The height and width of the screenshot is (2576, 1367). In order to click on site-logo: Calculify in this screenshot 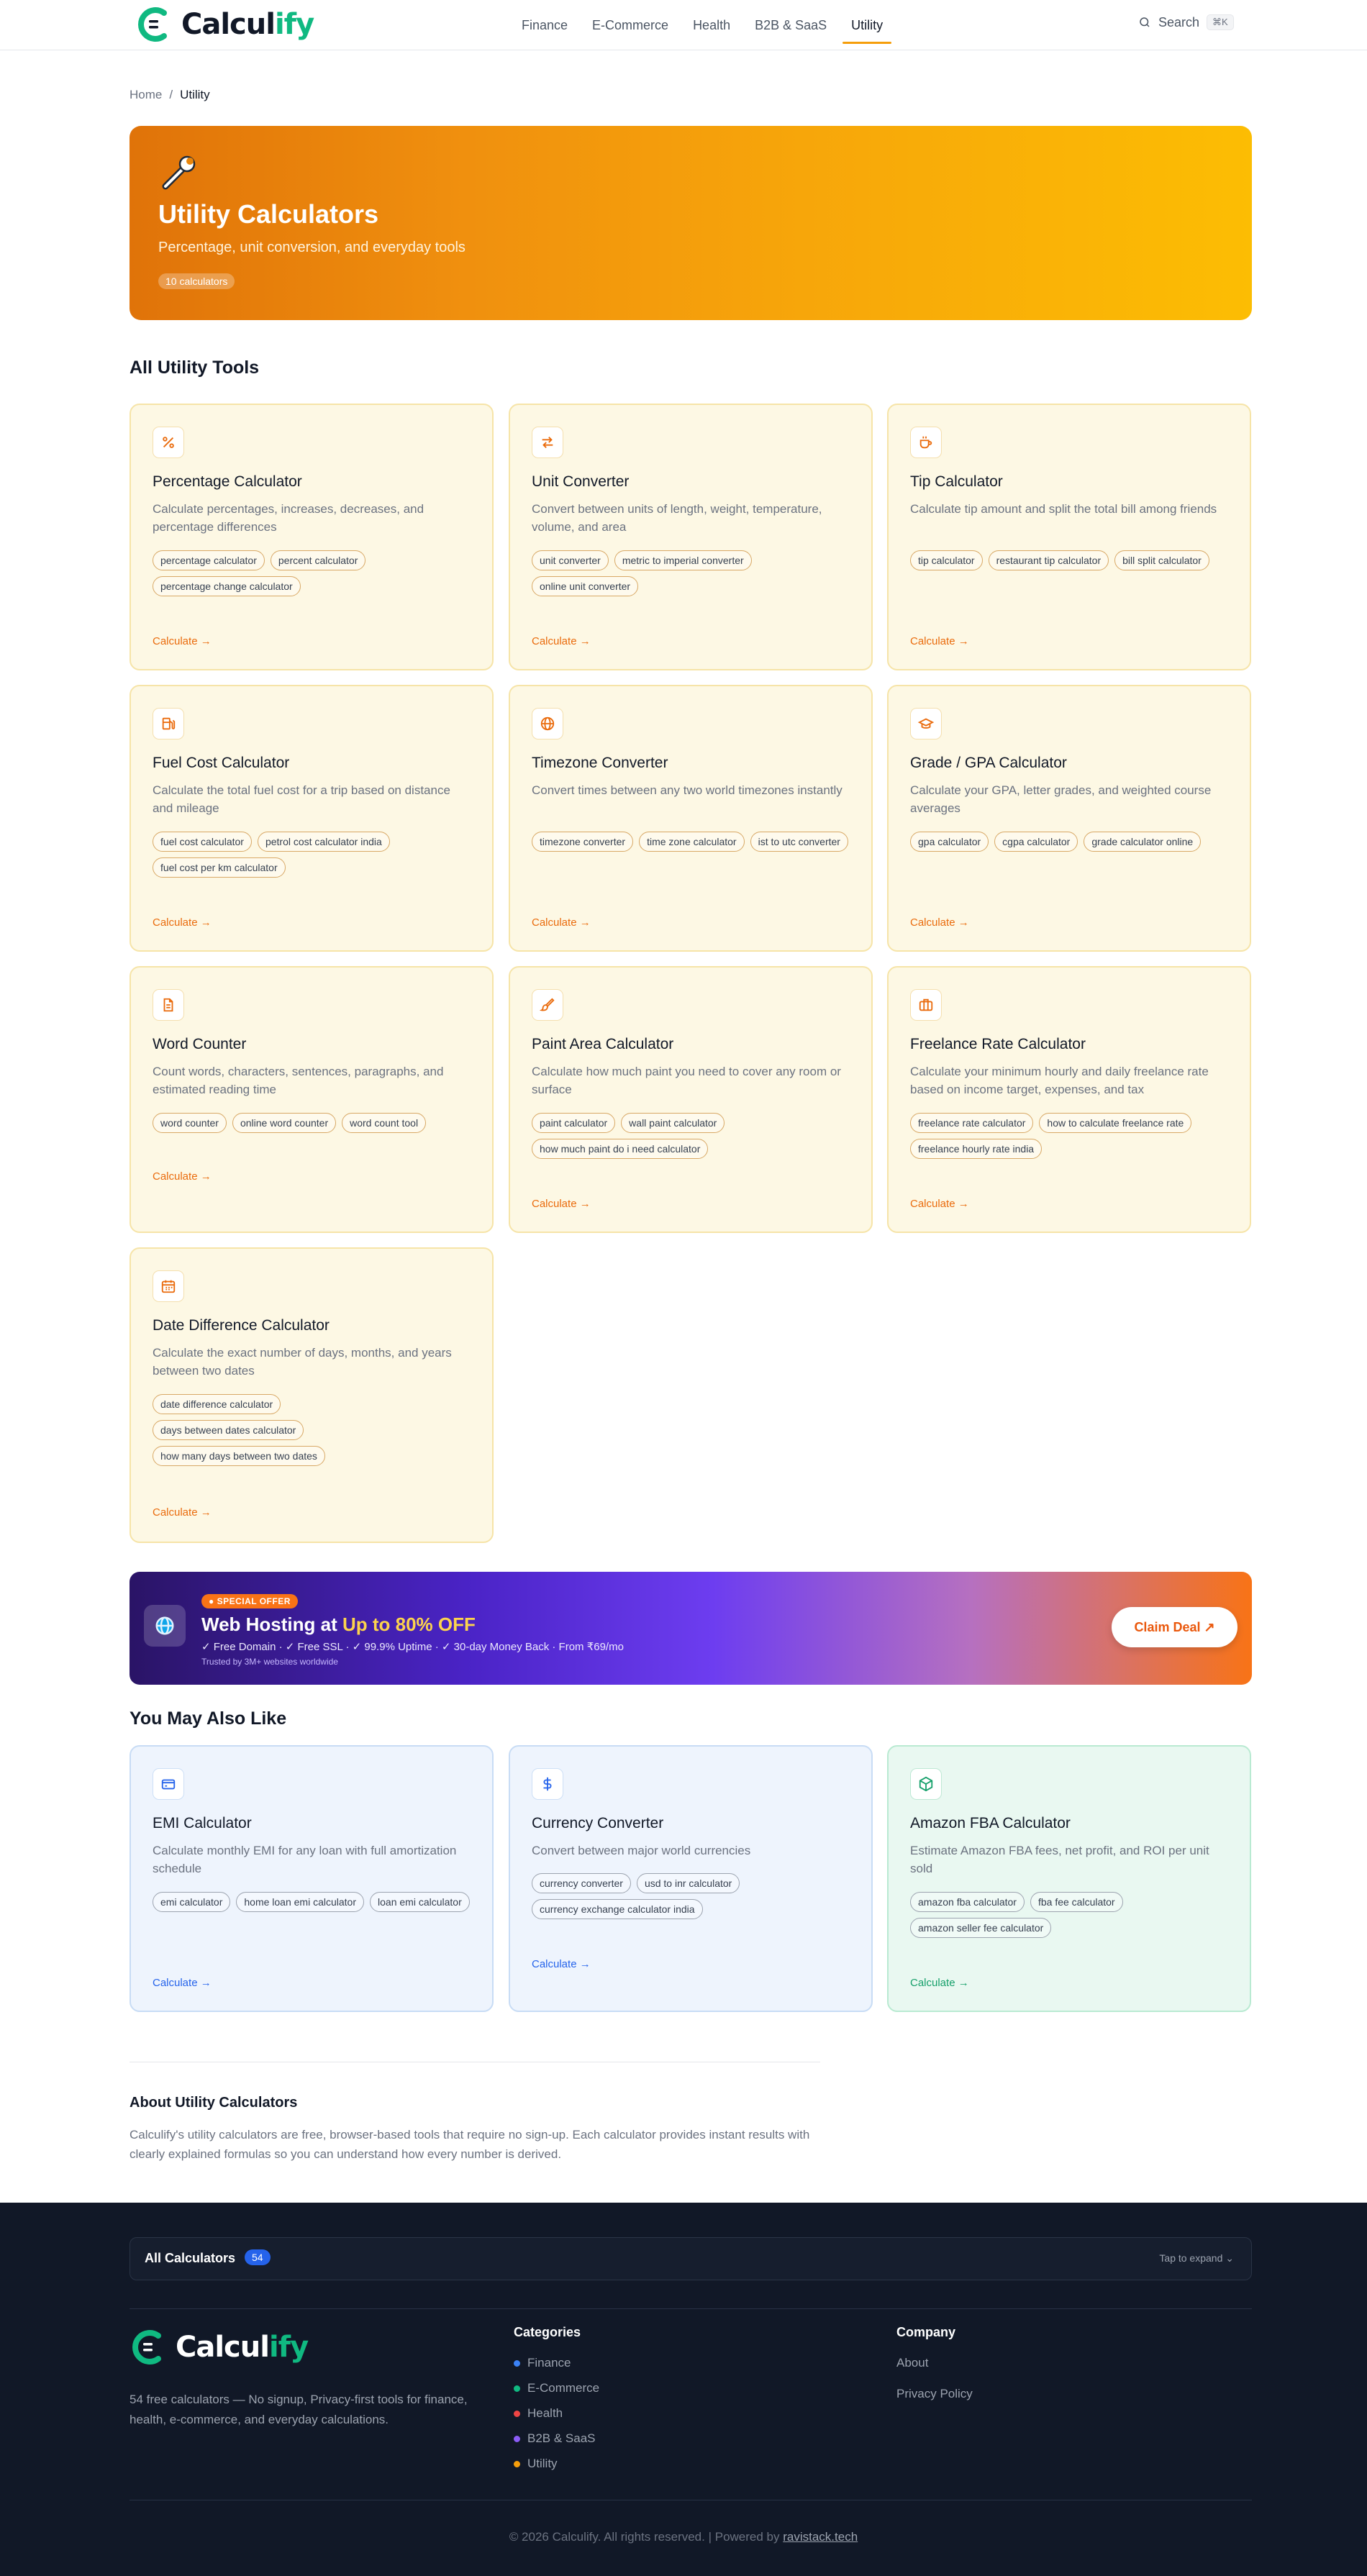, I will do `click(224, 25)`.